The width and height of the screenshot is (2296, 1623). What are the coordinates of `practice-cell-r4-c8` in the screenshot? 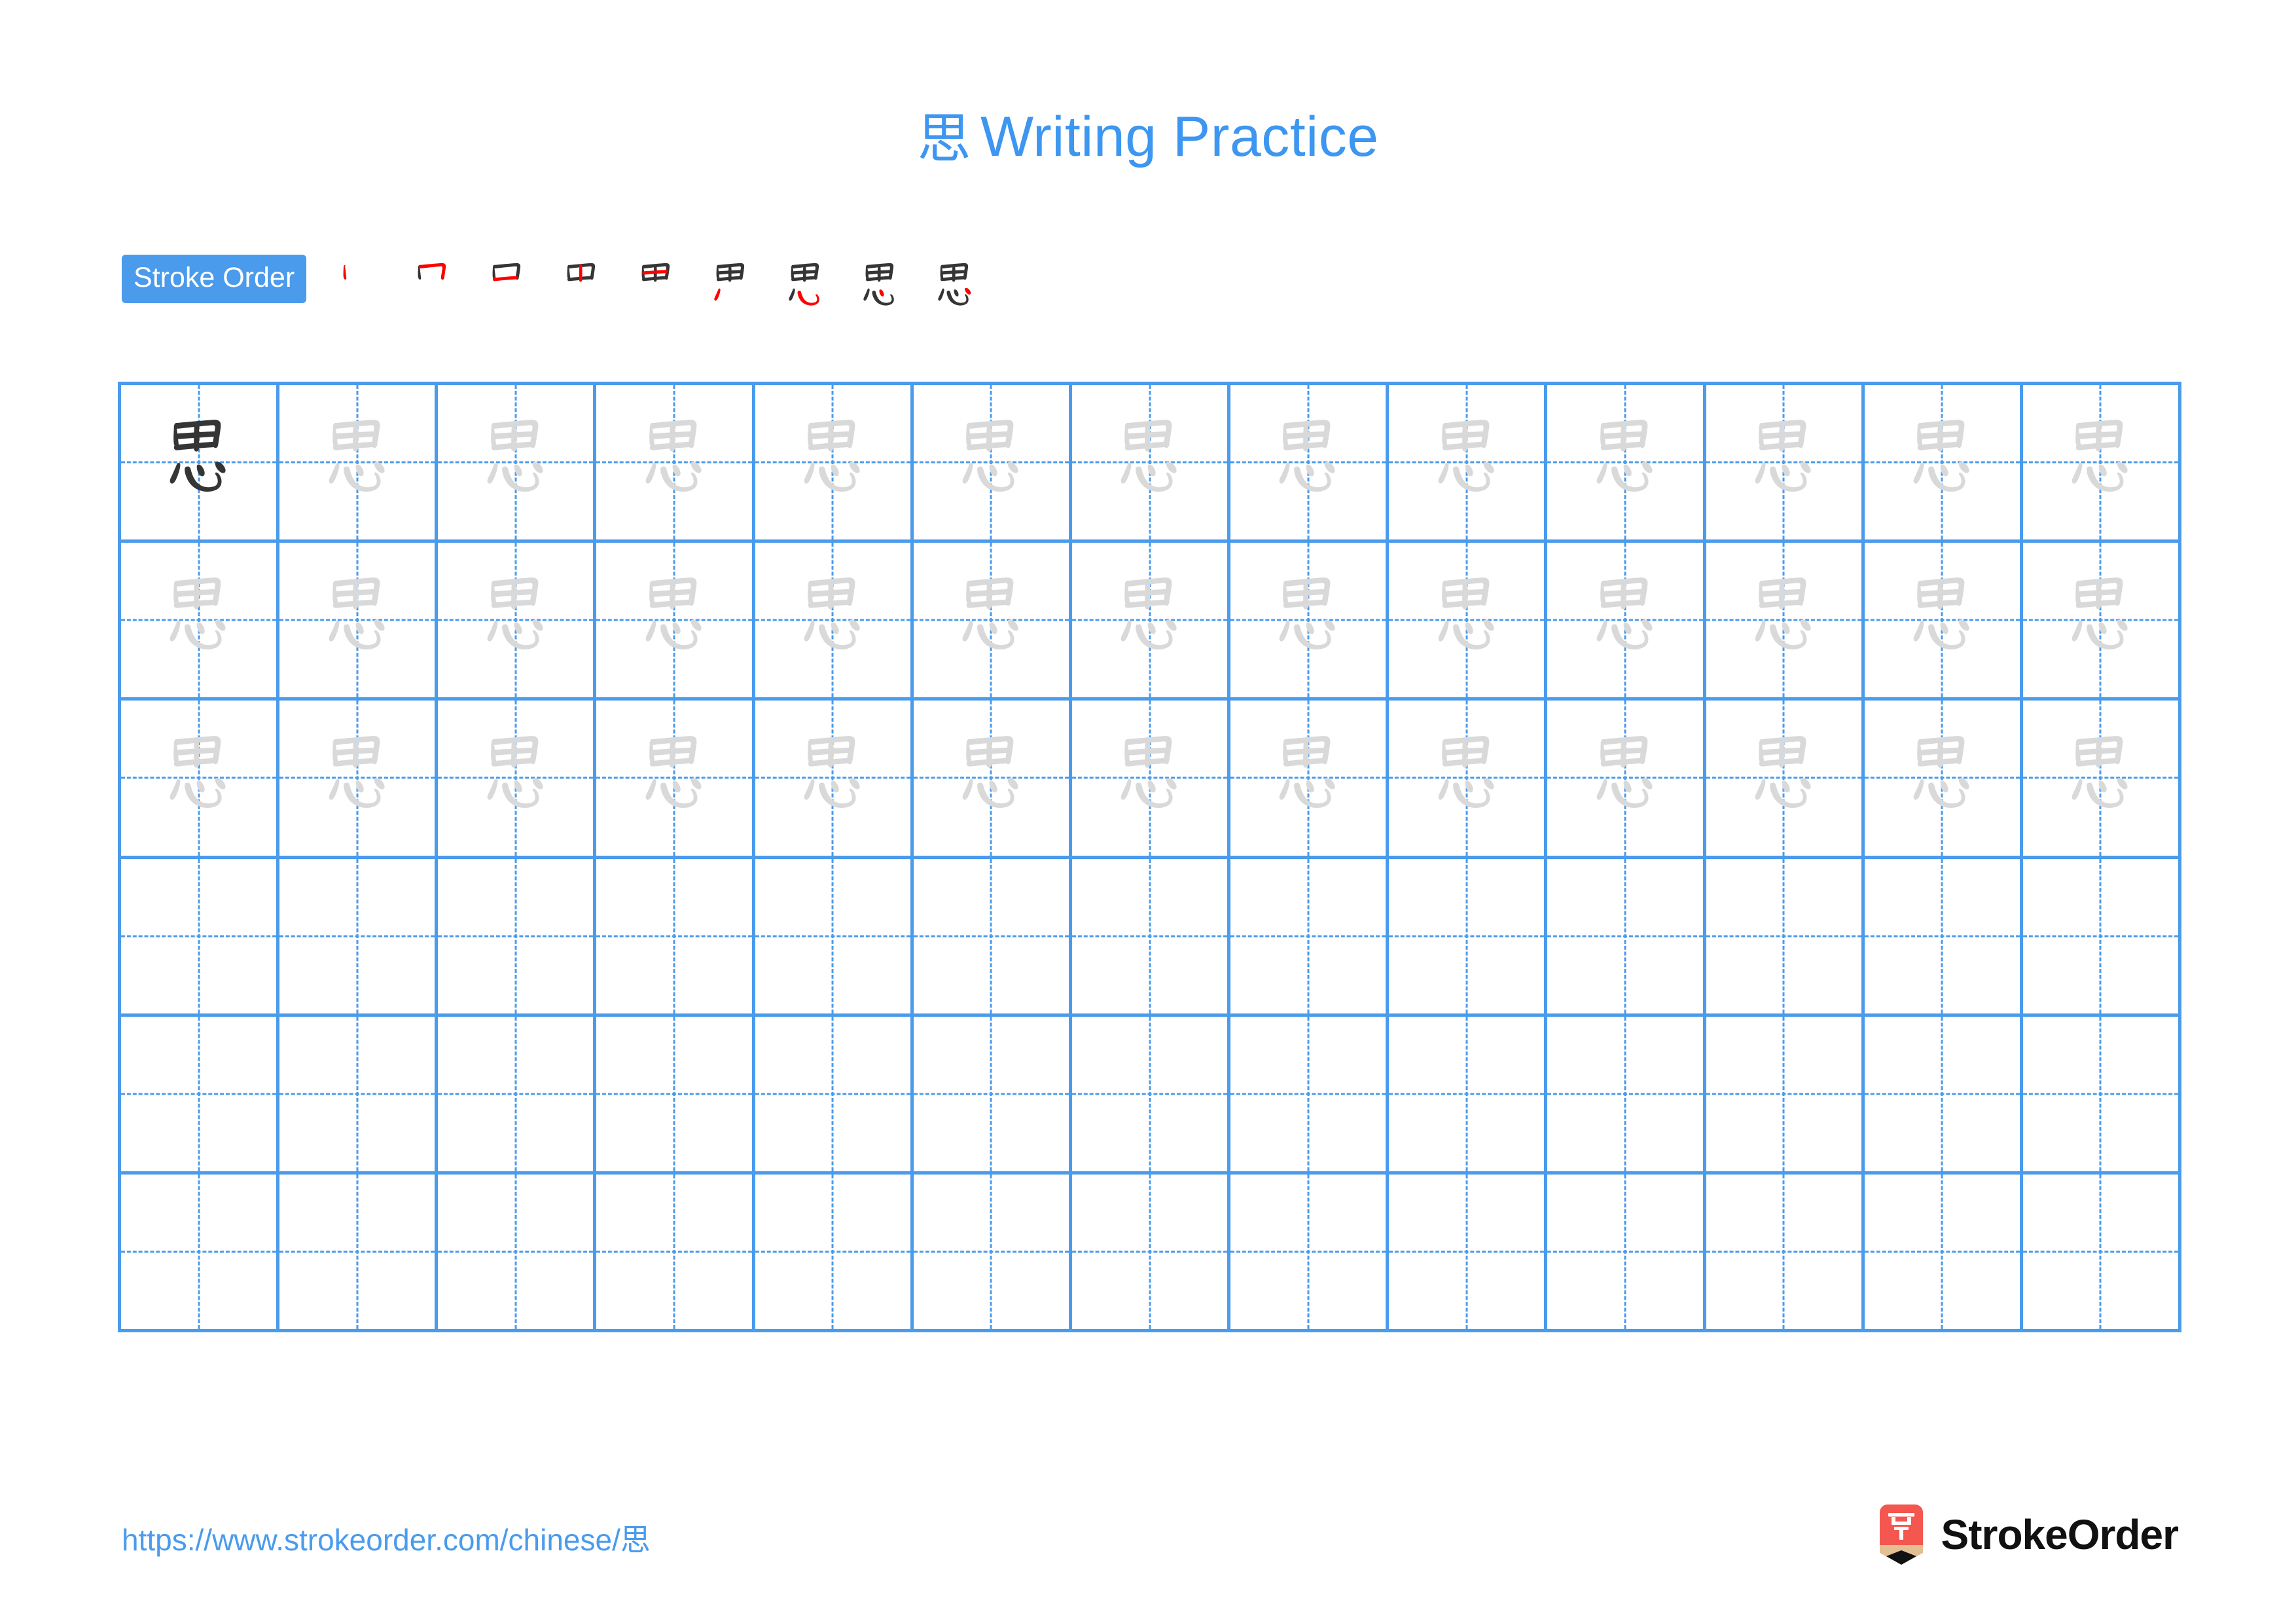 It's located at (1310, 937).